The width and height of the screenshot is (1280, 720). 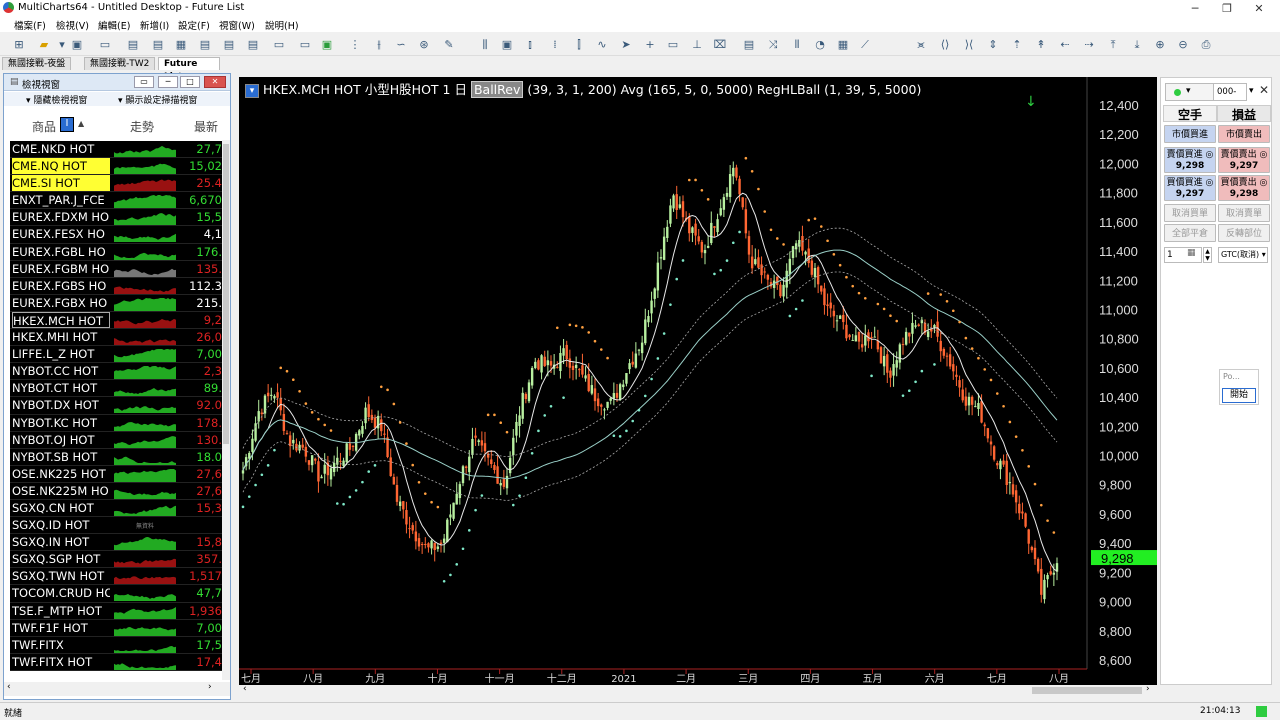 What do you see at coordinates (61, 457) in the screenshot?
I see `row-symbol: NYBOT.SB HOT` at bounding box center [61, 457].